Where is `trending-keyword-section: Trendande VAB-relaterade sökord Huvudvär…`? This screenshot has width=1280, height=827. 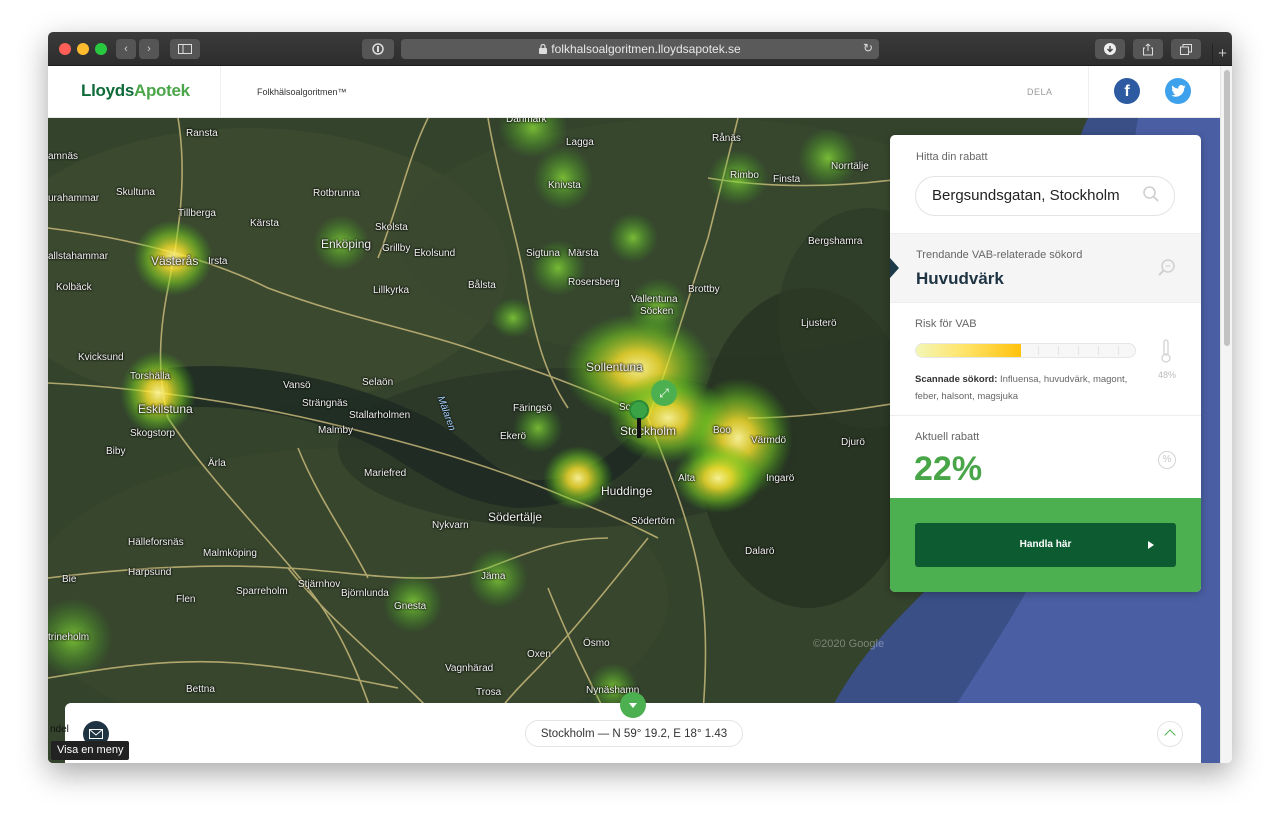
trending-keyword-section: Trendande VAB-relaterade sökord Huvudvär… is located at coordinates (1045, 268).